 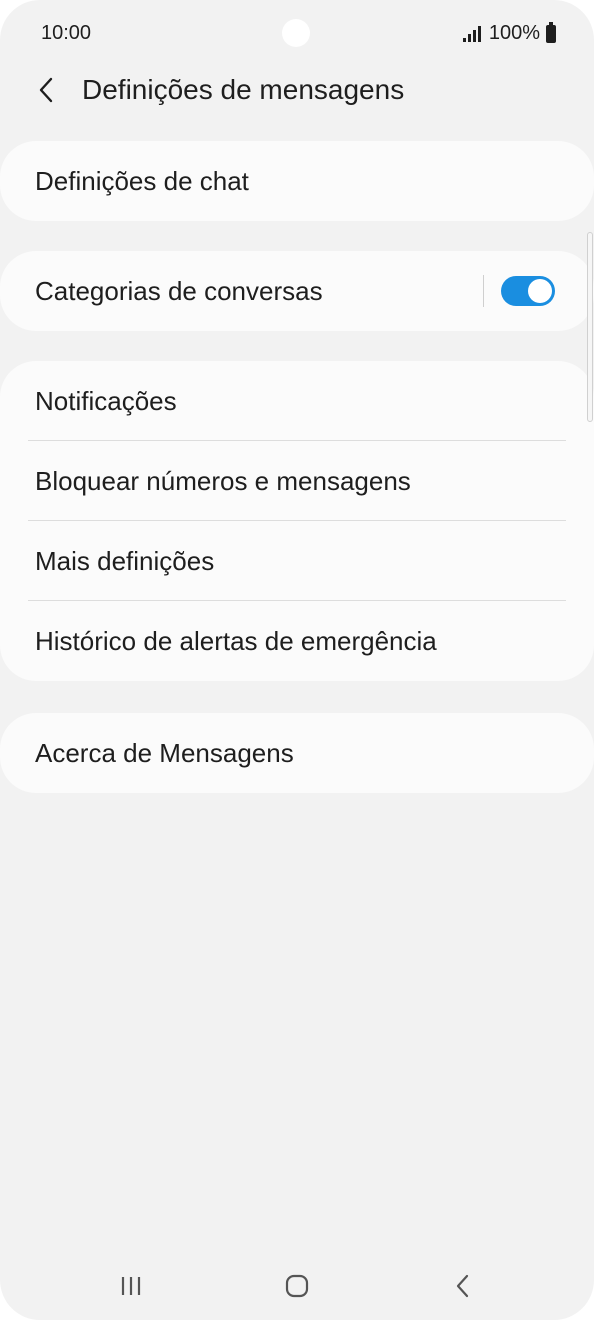 What do you see at coordinates (106, 400) in the screenshot?
I see `settings-item-label: Notificações` at bounding box center [106, 400].